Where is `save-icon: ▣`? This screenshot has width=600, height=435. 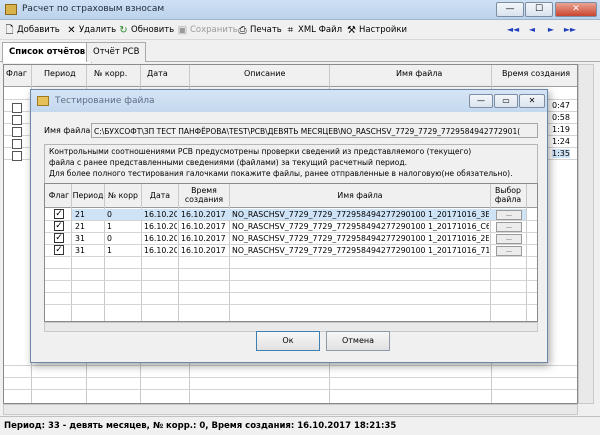 save-icon: ▣ is located at coordinates (182, 30).